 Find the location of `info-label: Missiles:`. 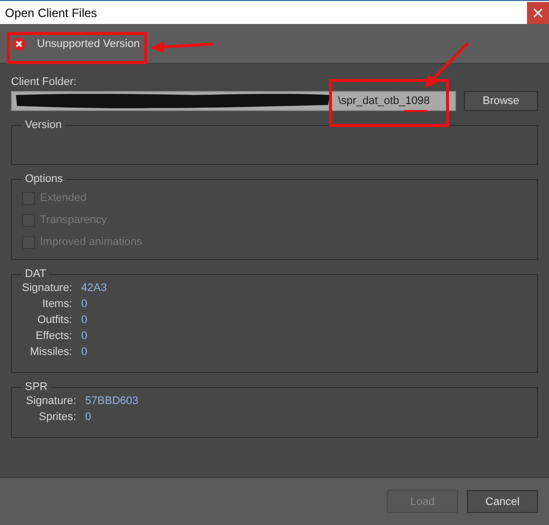

info-label: Missiles: is located at coordinates (50, 352).